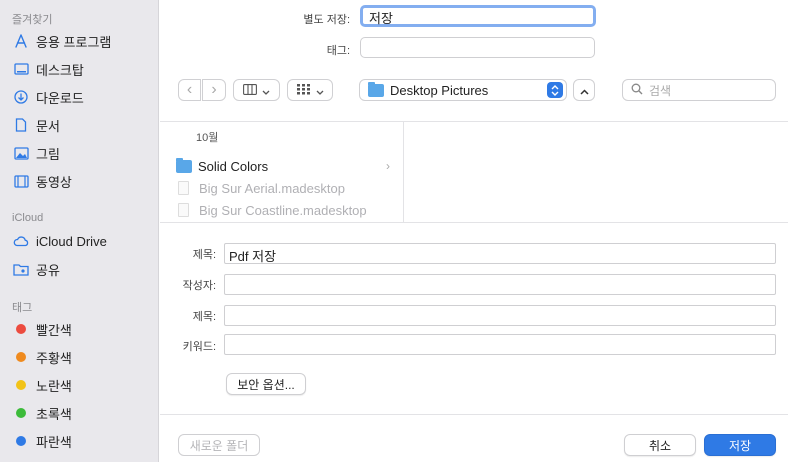 The image size is (788, 462). Describe the element at coordinates (326, 20) in the screenshot. I see `save-as-label: 별도 저장:` at that location.